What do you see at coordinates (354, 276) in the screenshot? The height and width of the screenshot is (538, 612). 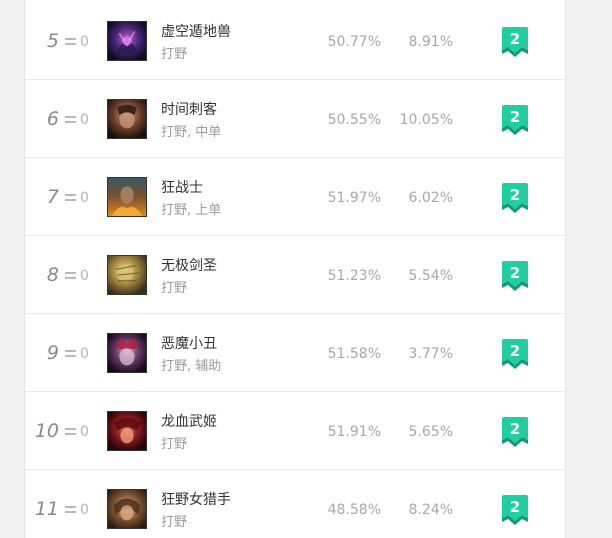 I see `win-rate: 51.23%` at bounding box center [354, 276].